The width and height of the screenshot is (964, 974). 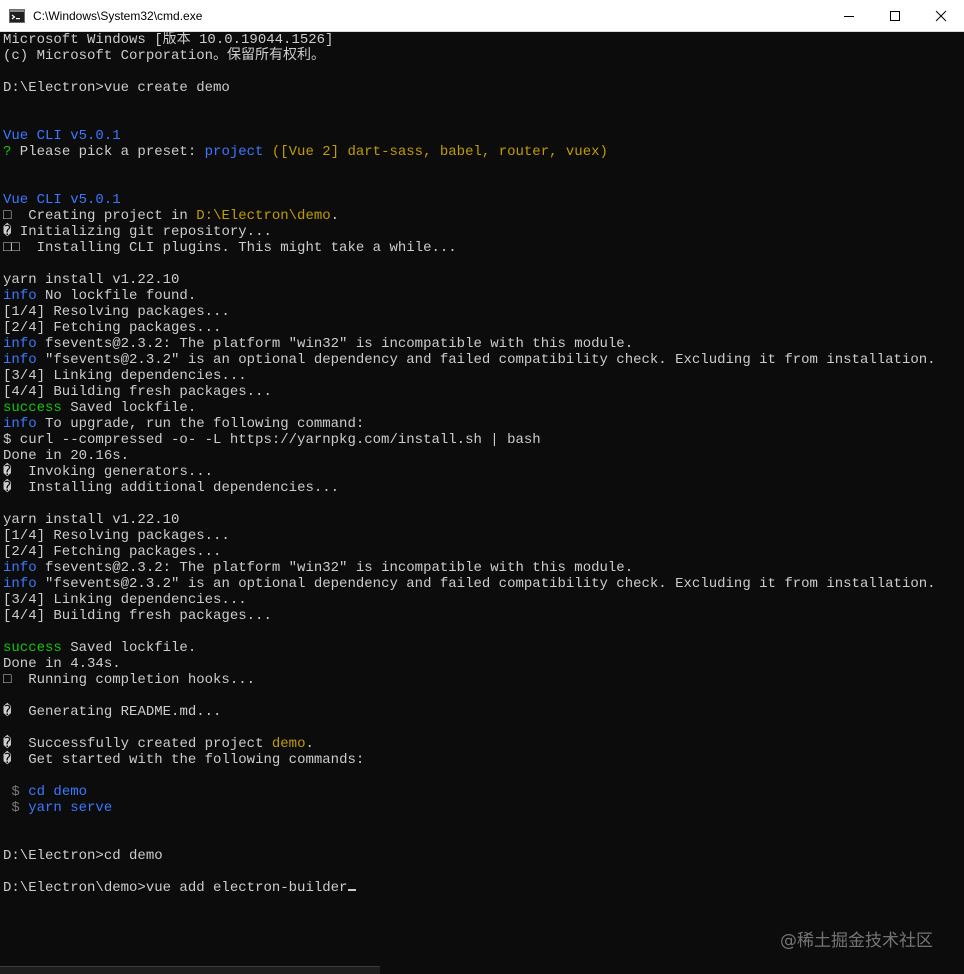 I want to click on close-icon, so click(x=941, y=15).